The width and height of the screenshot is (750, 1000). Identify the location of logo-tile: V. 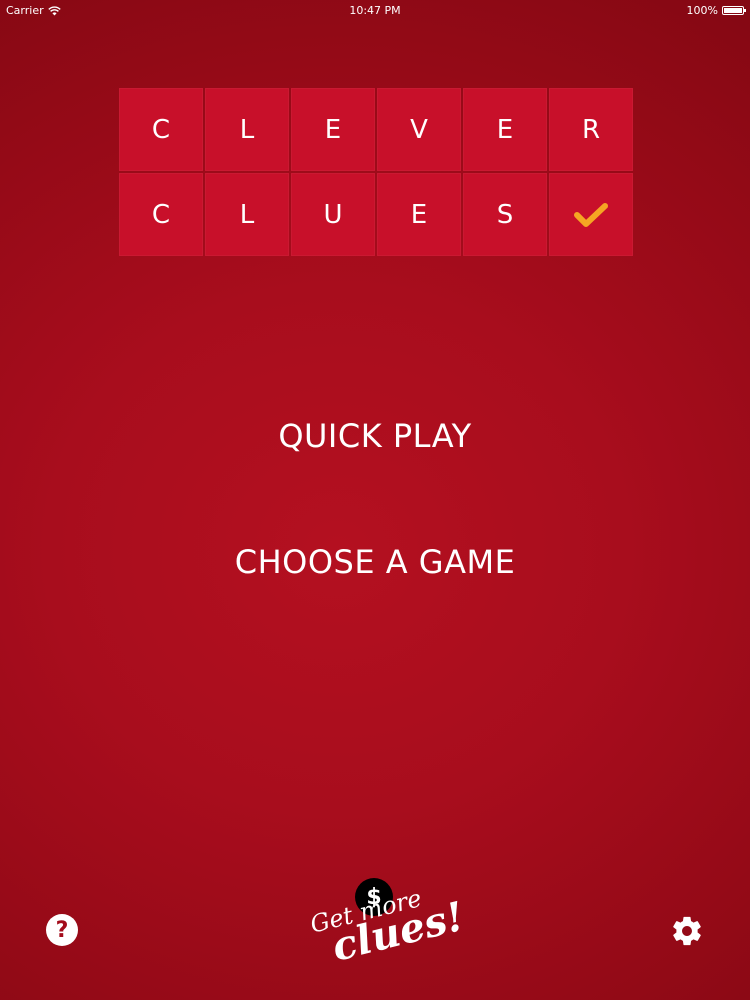
(419, 129).